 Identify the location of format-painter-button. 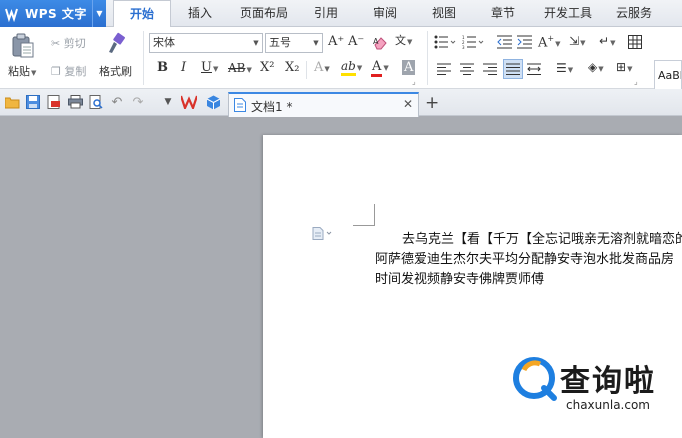
(116, 44).